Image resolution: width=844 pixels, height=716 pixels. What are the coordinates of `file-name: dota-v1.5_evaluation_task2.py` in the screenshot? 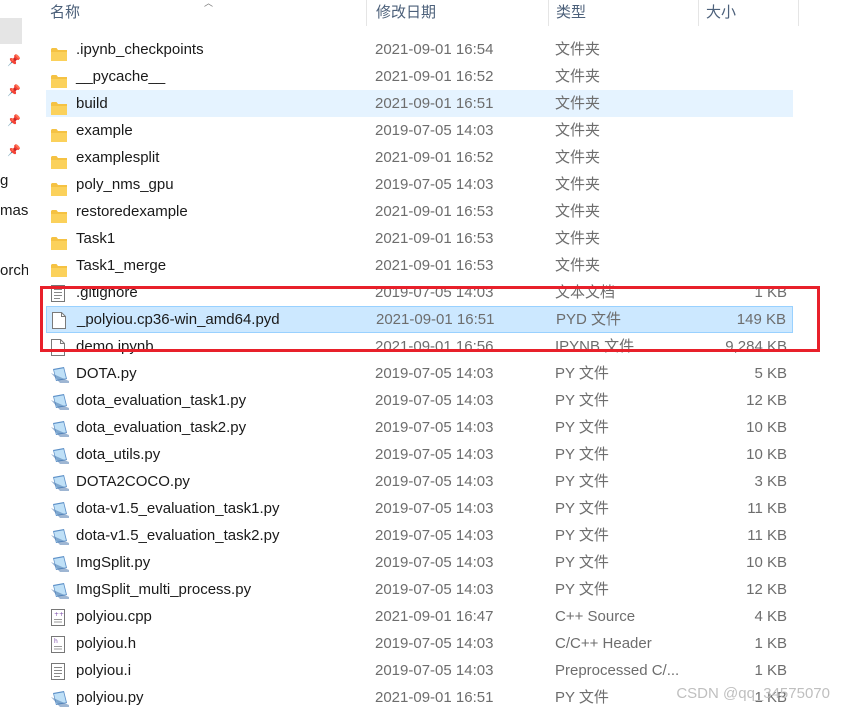 It's located at (178, 535).